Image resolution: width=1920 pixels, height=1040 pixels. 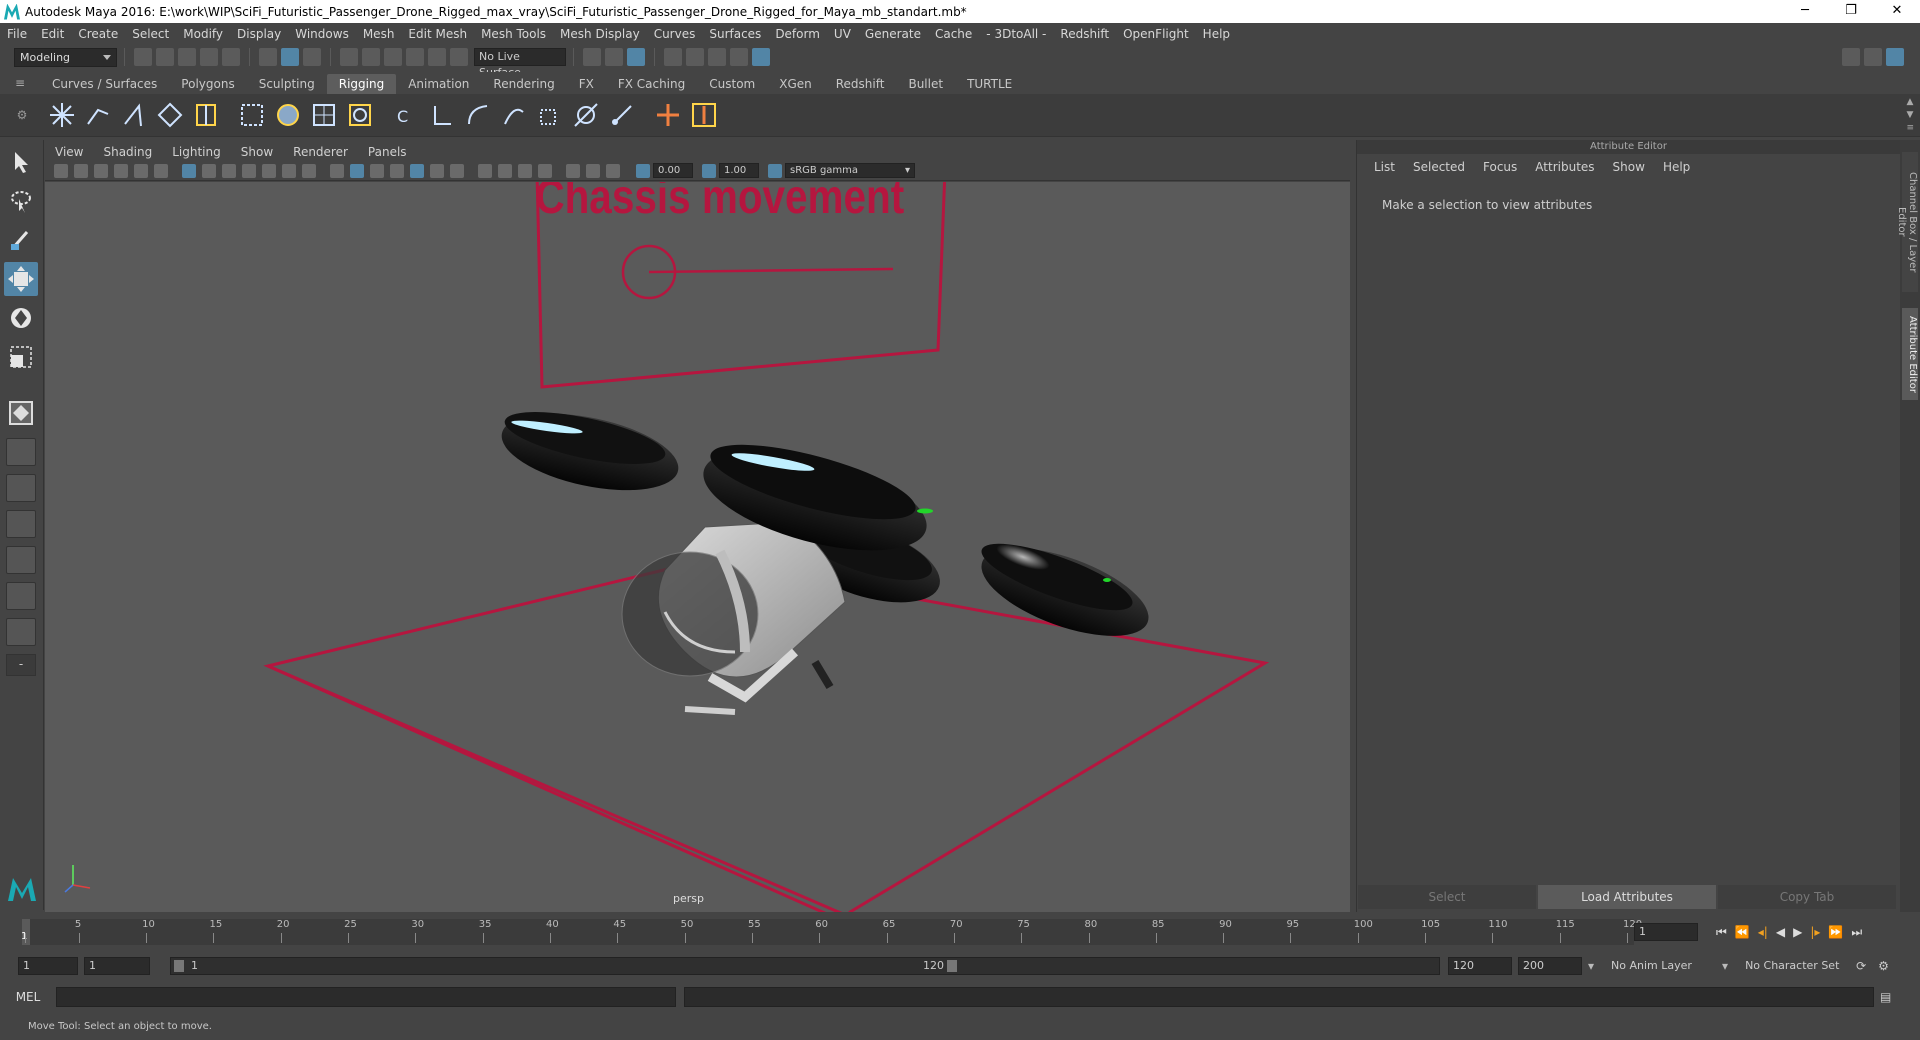 I want to click on xray-components-icon, so click(x=613, y=170).